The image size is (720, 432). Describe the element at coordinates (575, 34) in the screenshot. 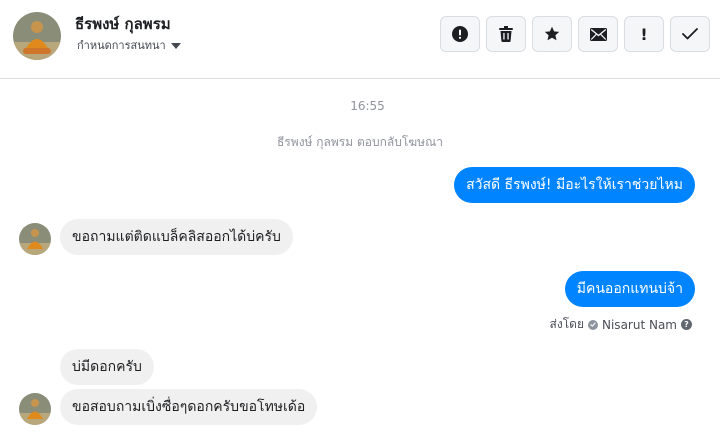

I see `conversation-toolbar: !` at that location.